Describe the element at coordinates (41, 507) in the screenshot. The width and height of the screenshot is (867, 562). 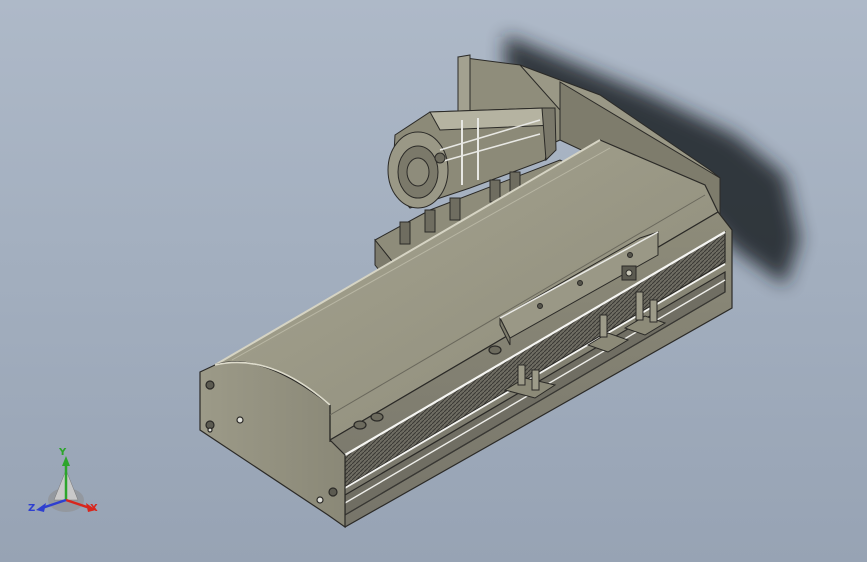
I see `z-axis-arrow` at that location.